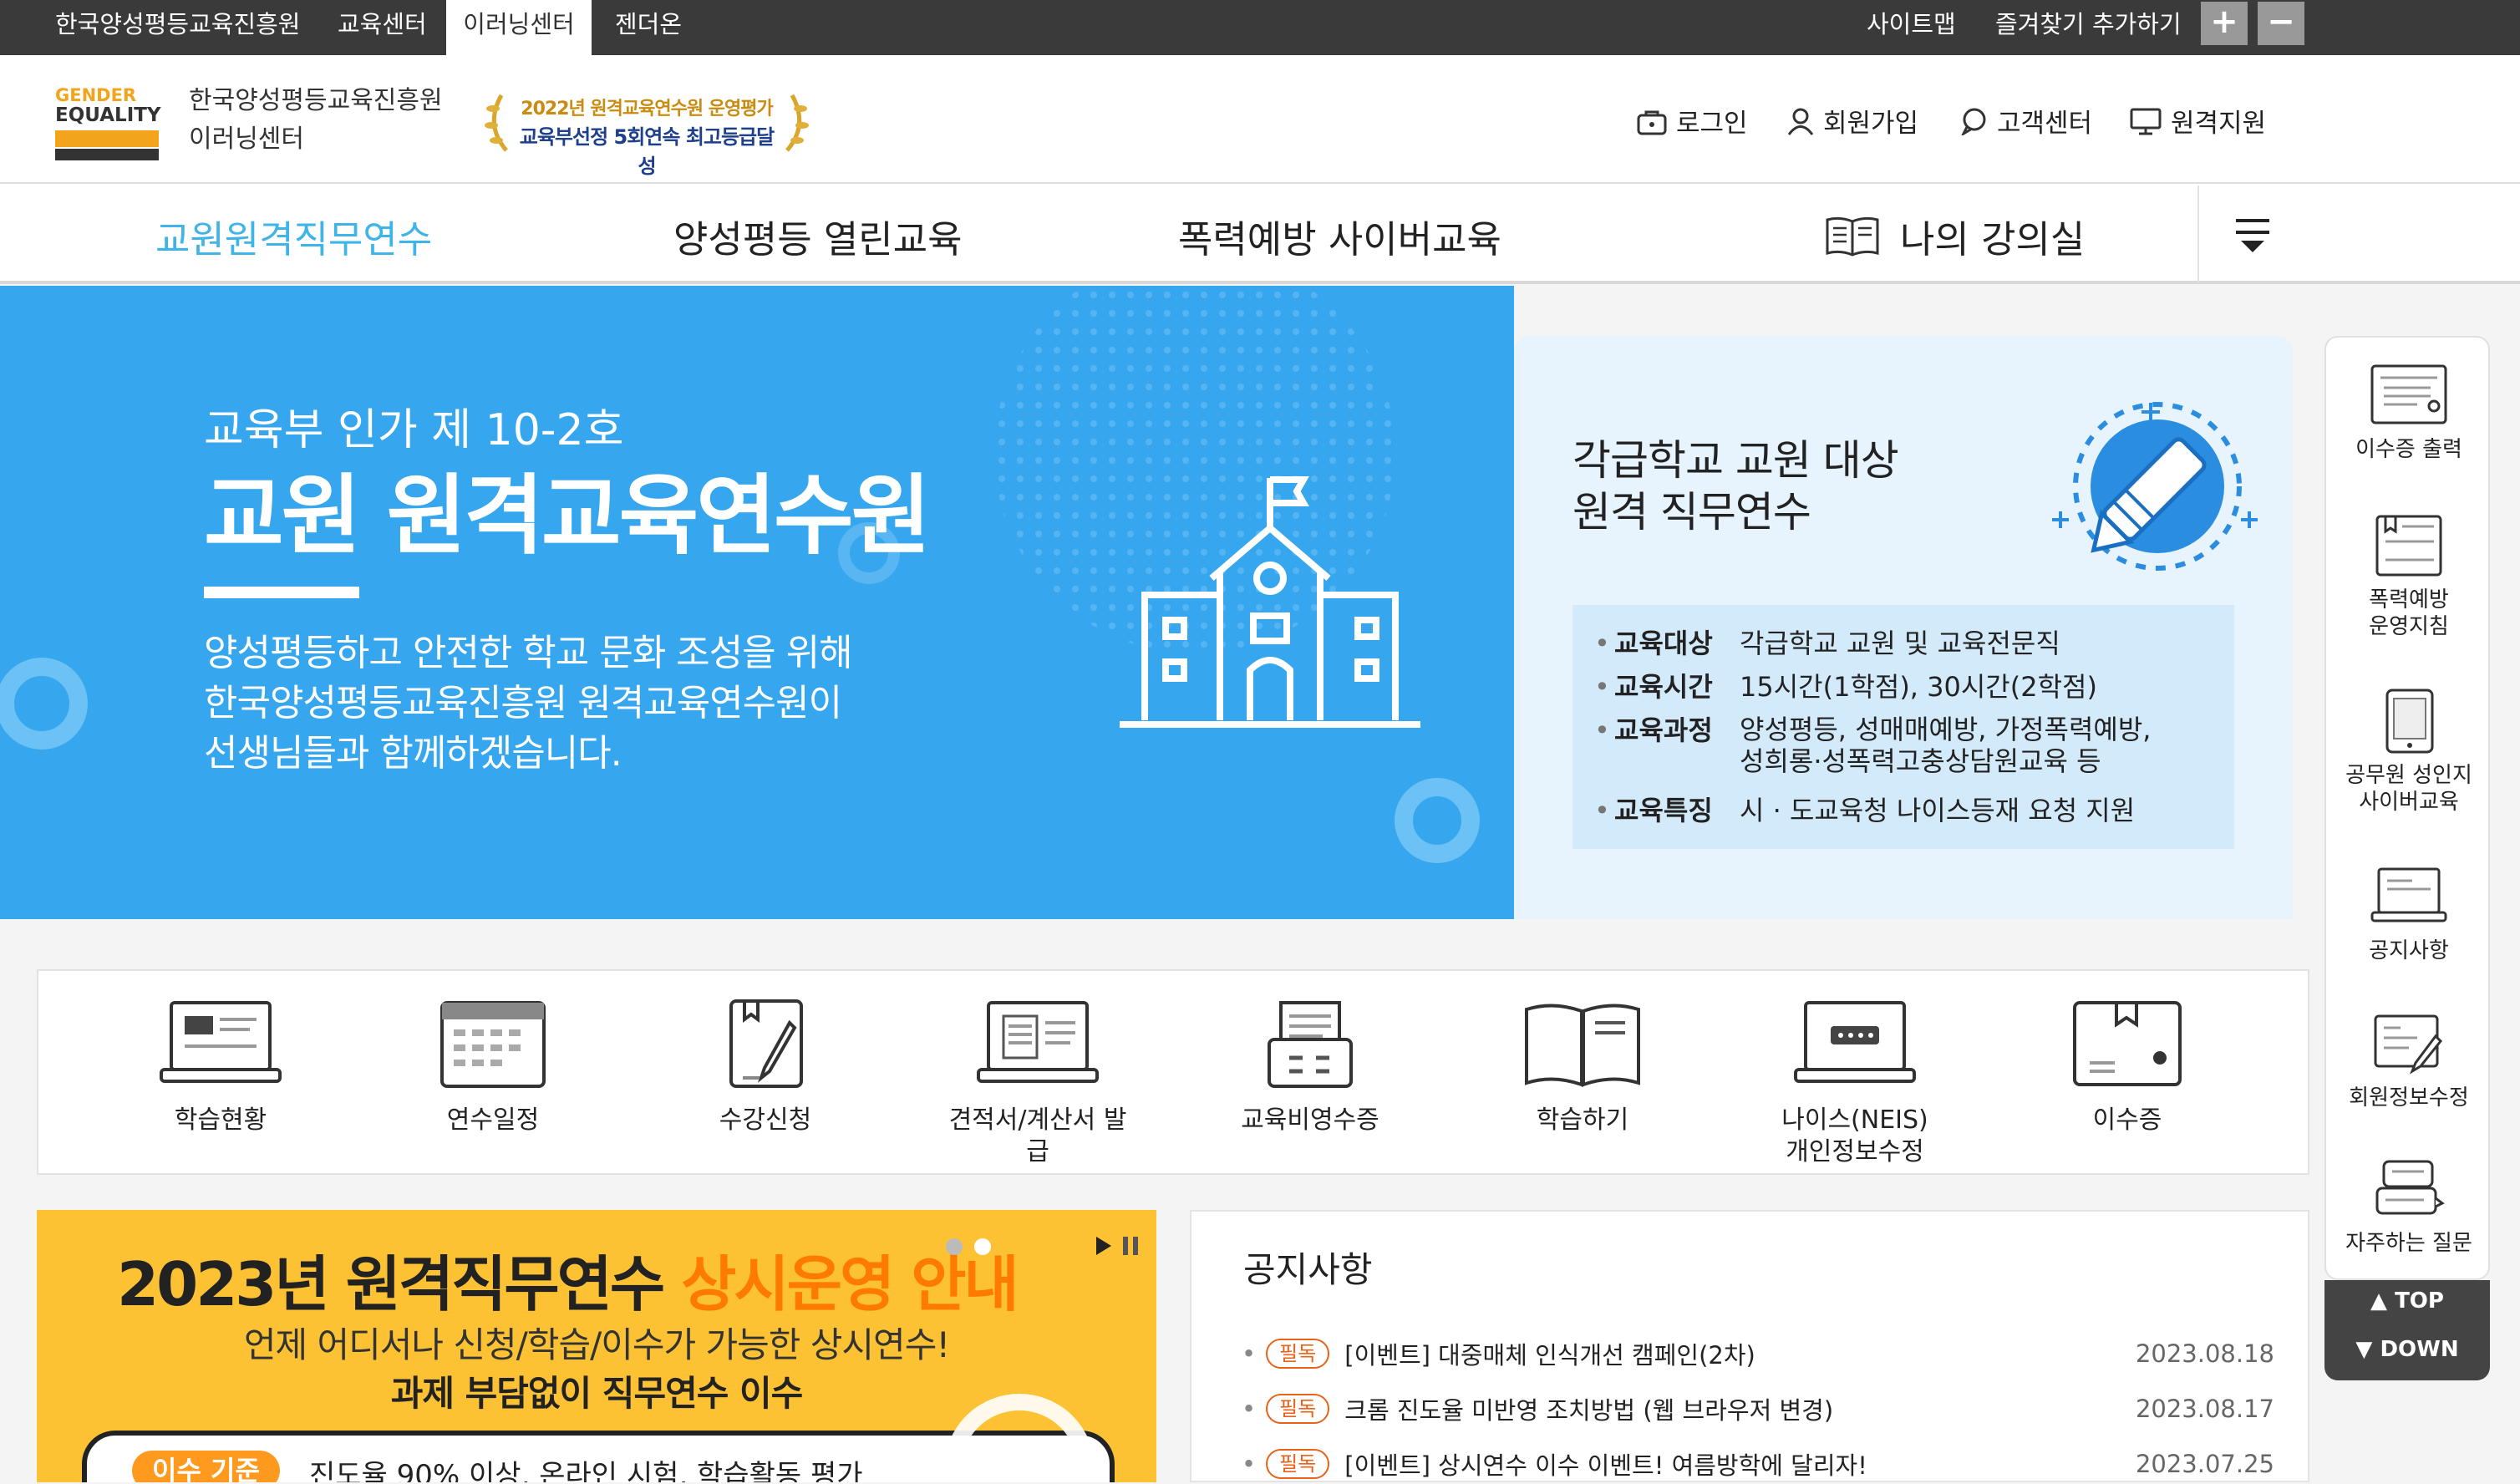 The width and height of the screenshot is (2520, 1484). Describe the element at coordinates (2408, 894) in the screenshot. I see `notice-laptop-icon` at that location.